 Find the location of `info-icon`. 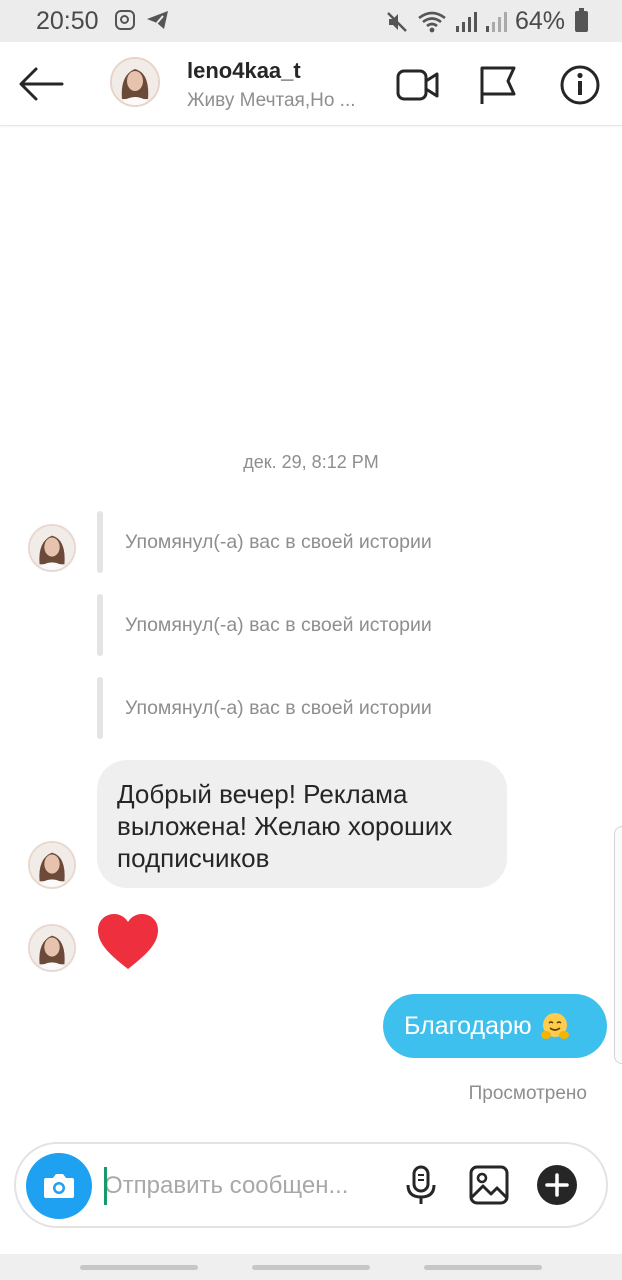

info-icon is located at coordinates (580, 85).